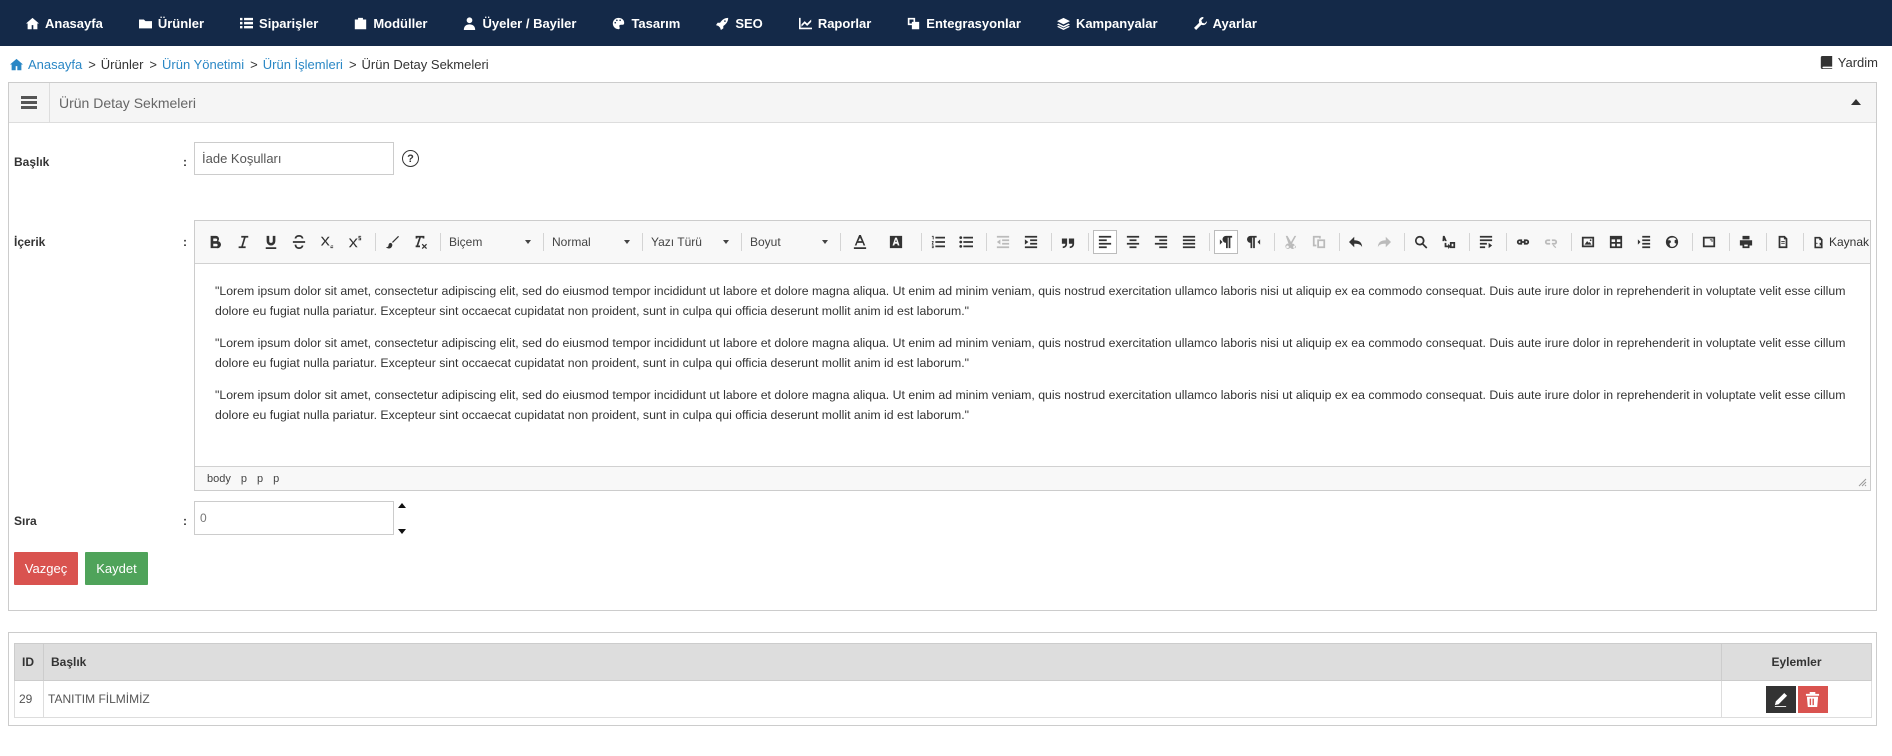 The height and width of the screenshot is (756, 1892). Describe the element at coordinates (289, 23) in the screenshot. I see `nav-item-label: Siparişler` at that location.